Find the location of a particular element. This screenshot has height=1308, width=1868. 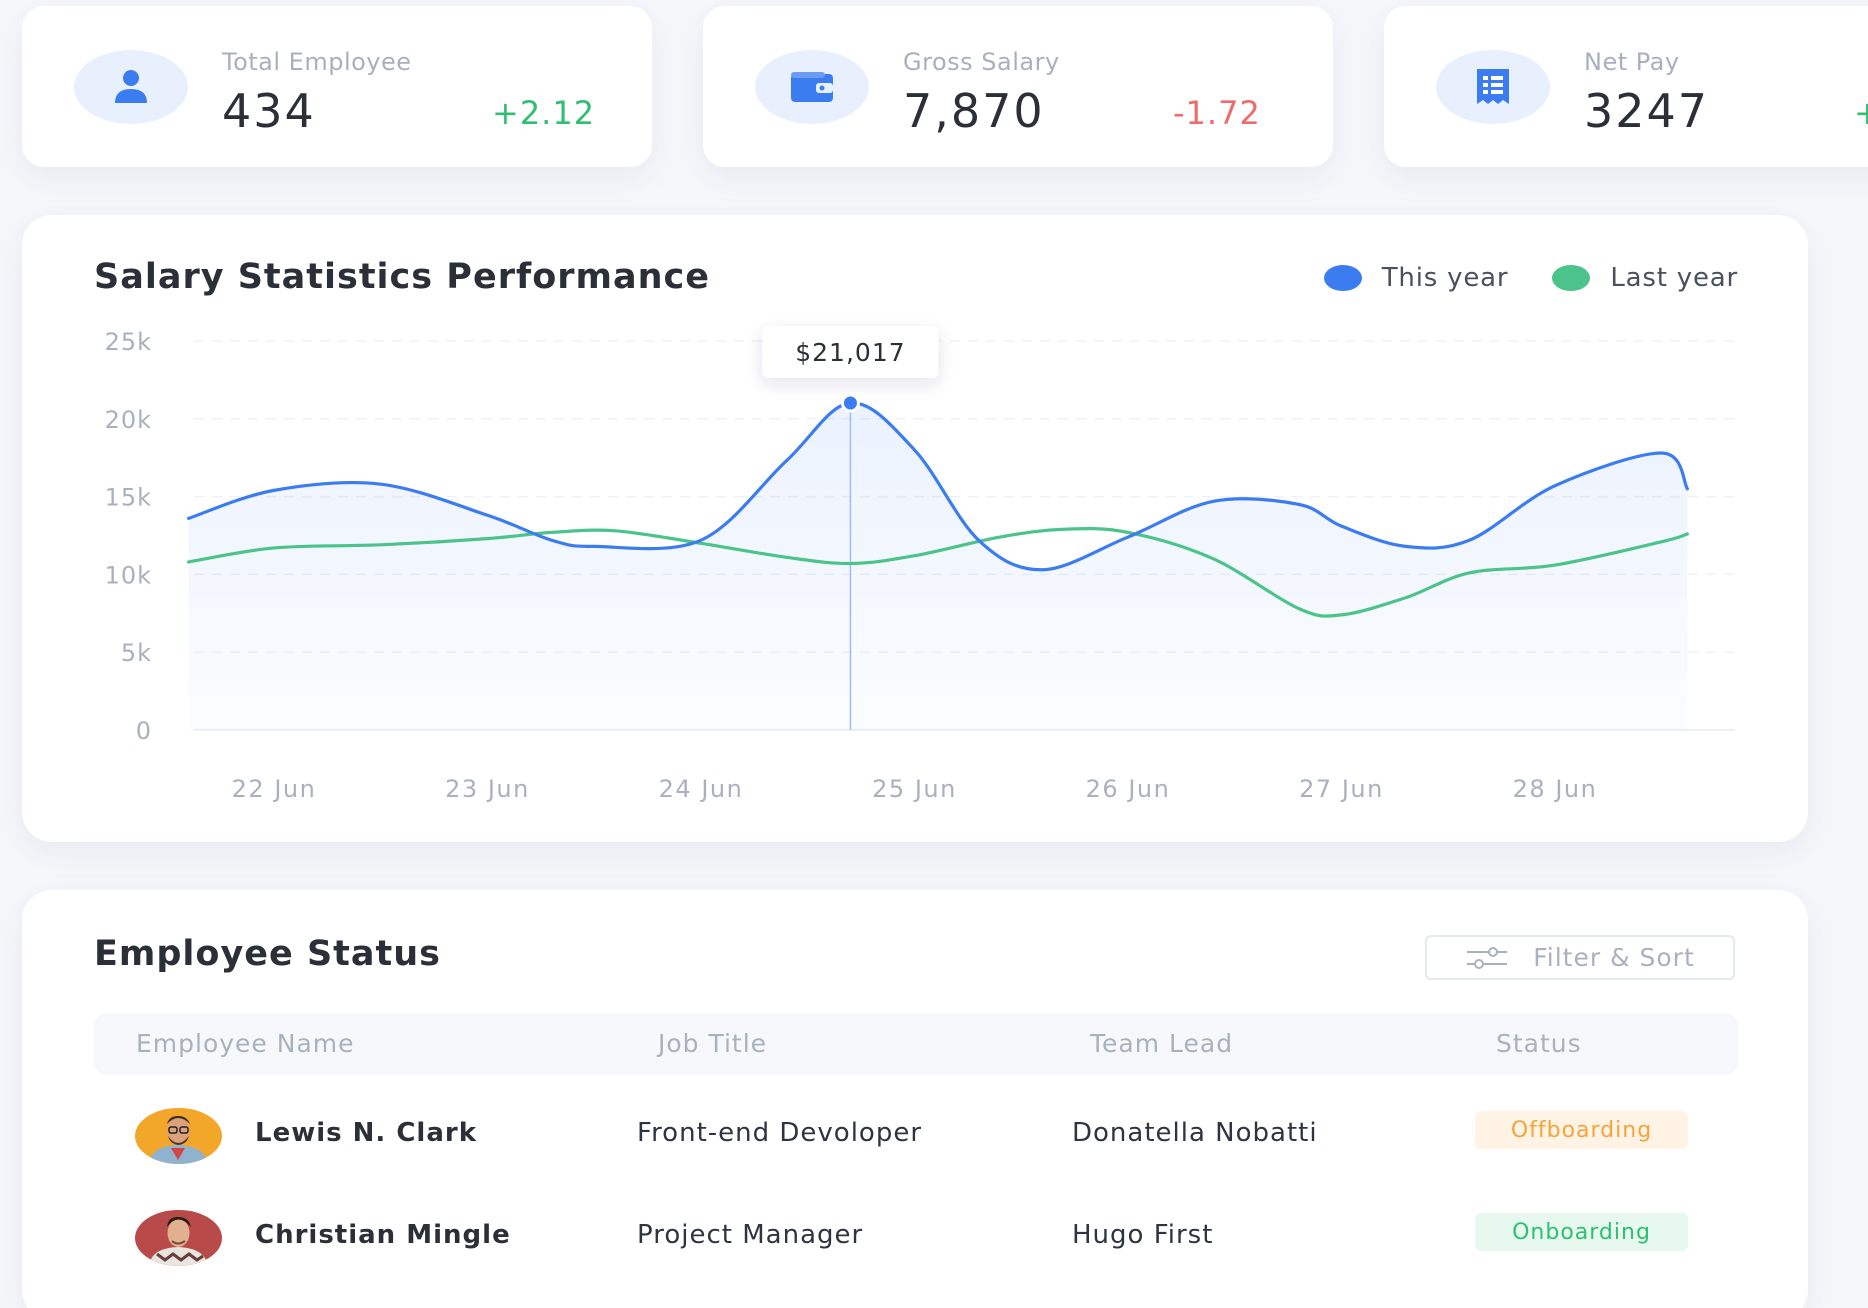

y-tick-label: 5k is located at coordinates (136, 653).